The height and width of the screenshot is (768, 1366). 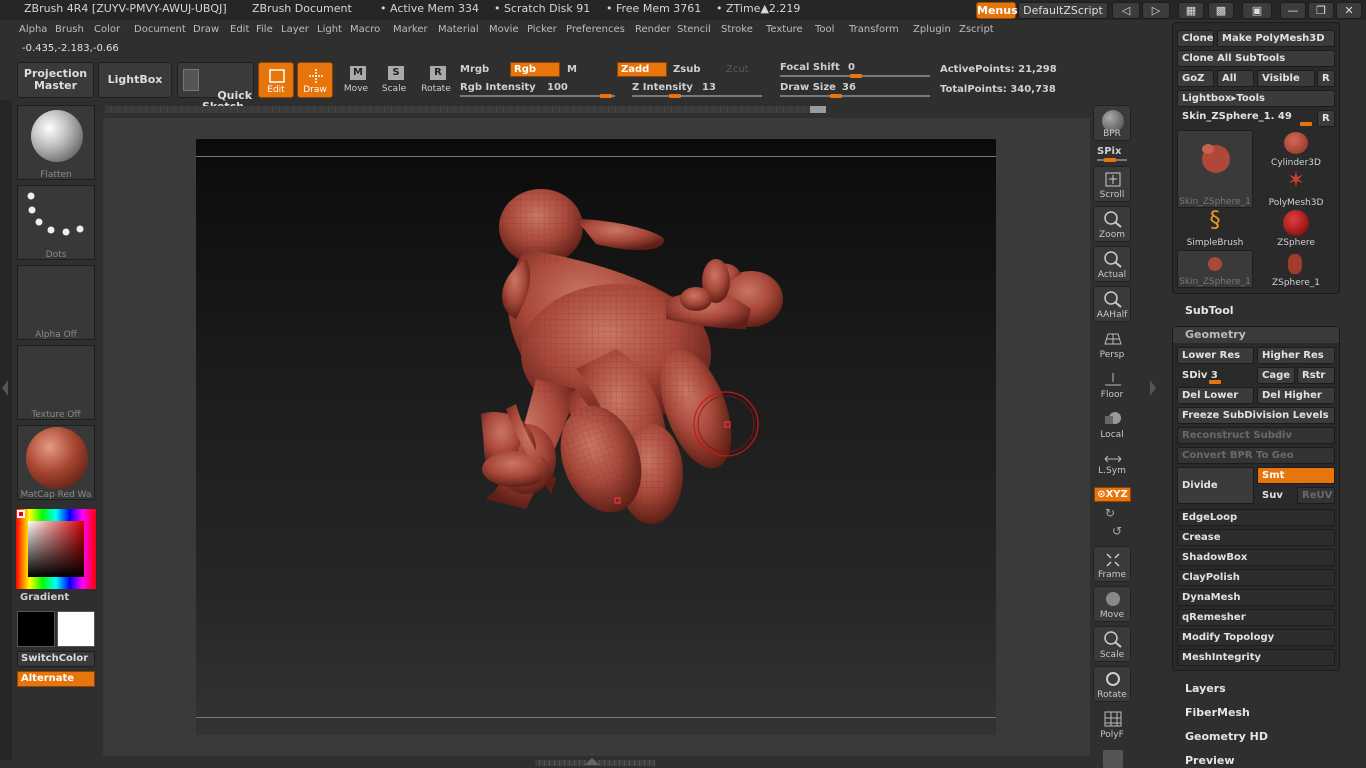 What do you see at coordinates (1191, 10) in the screenshot?
I see `layout-1-icon: ▦` at bounding box center [1191, 10].